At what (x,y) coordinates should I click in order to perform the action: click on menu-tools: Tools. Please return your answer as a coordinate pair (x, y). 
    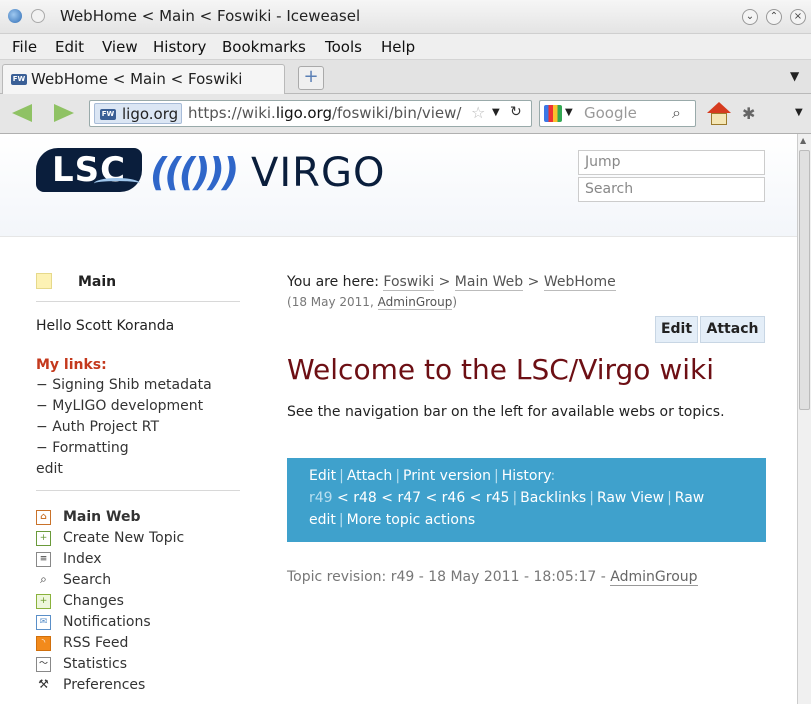
    Looking at the image, I should click on (343, 47).